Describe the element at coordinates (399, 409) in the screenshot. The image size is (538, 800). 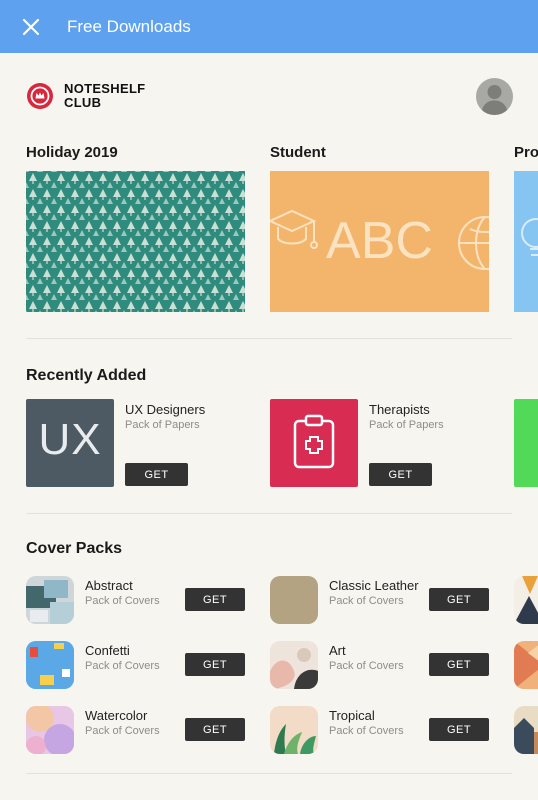
I see `therapists-title: Therapists` at that location.